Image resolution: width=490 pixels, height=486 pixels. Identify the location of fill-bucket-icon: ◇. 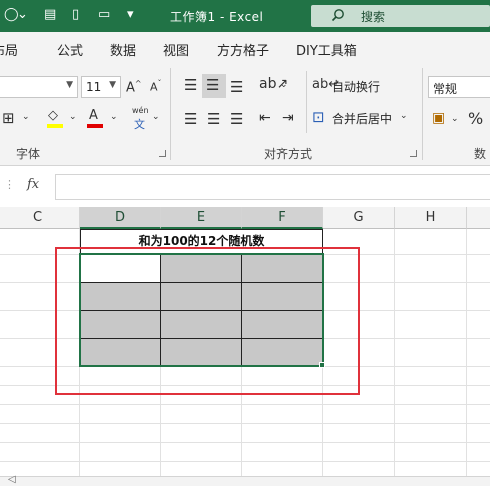
(53, 115).